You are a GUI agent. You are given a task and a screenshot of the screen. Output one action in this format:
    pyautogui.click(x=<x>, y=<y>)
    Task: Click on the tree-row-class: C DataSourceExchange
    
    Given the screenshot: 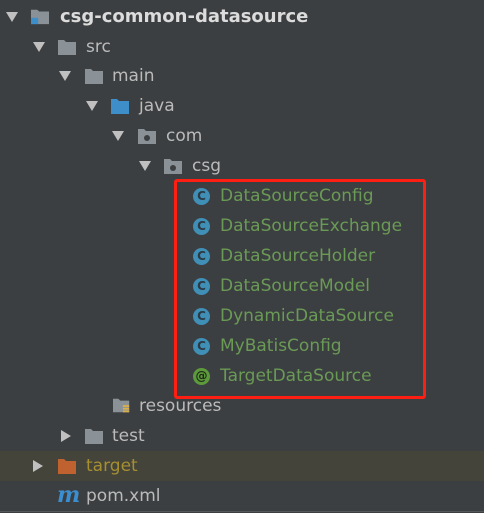 What is the action you would take?
    pyautogui.click(x=242, y=226)
    